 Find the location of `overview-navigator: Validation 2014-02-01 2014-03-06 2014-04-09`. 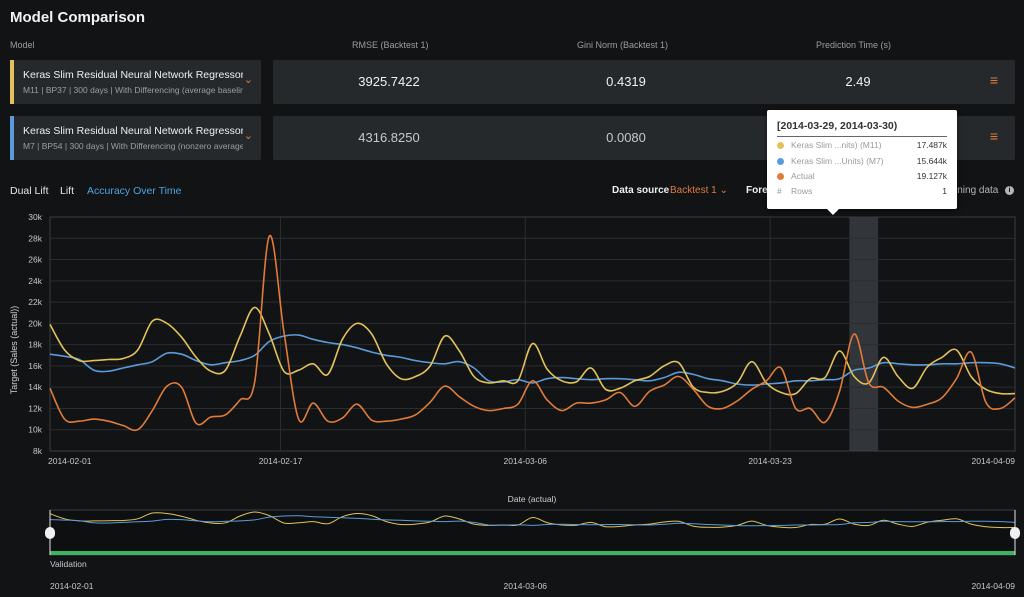

overview-navigator: Validation 2014-02-01 2014-03-06 2014-04-09 is located at coordinates (532, 550).